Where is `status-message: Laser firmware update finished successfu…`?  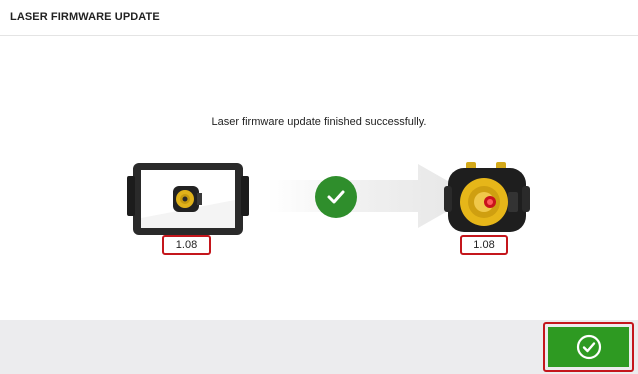
status-message: Laser firmware update finished successfu… is located at coordinates (319, 122).